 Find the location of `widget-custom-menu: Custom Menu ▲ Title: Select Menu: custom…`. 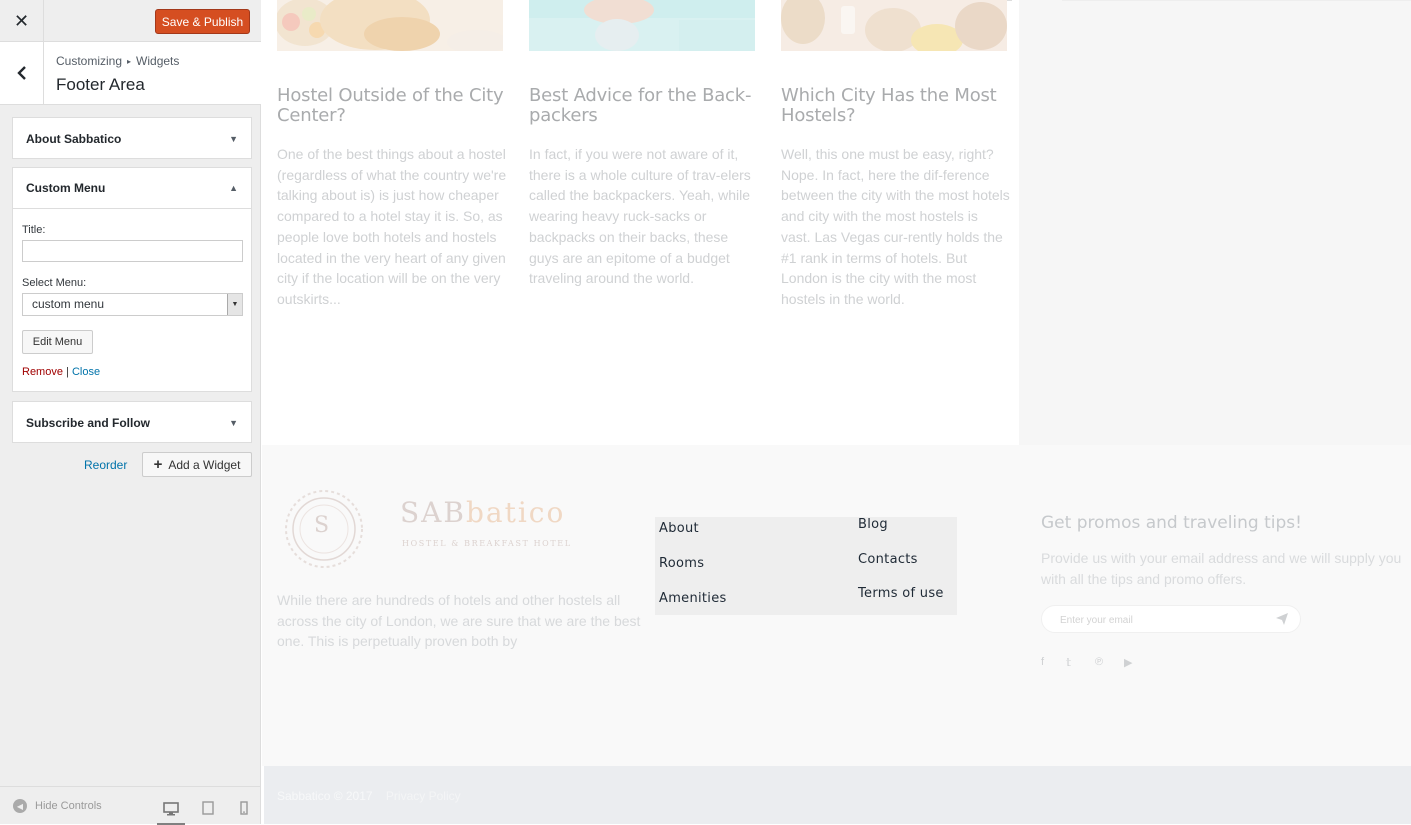

widget-custom-menu: Custom Menu ▲ Title: Select Menu: custom… is located at coordinates (132, 279).